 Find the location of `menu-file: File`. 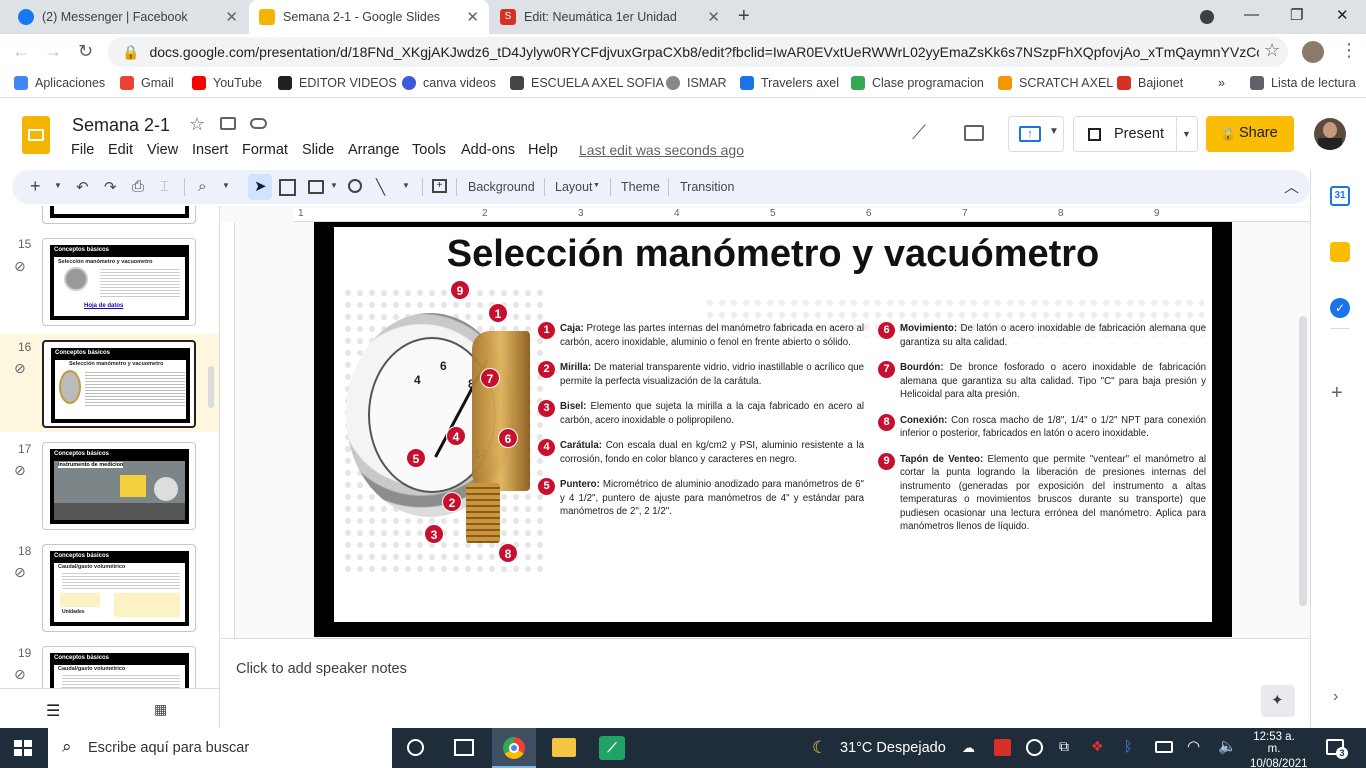

menu-file: File is located at coordinates (82, 150).